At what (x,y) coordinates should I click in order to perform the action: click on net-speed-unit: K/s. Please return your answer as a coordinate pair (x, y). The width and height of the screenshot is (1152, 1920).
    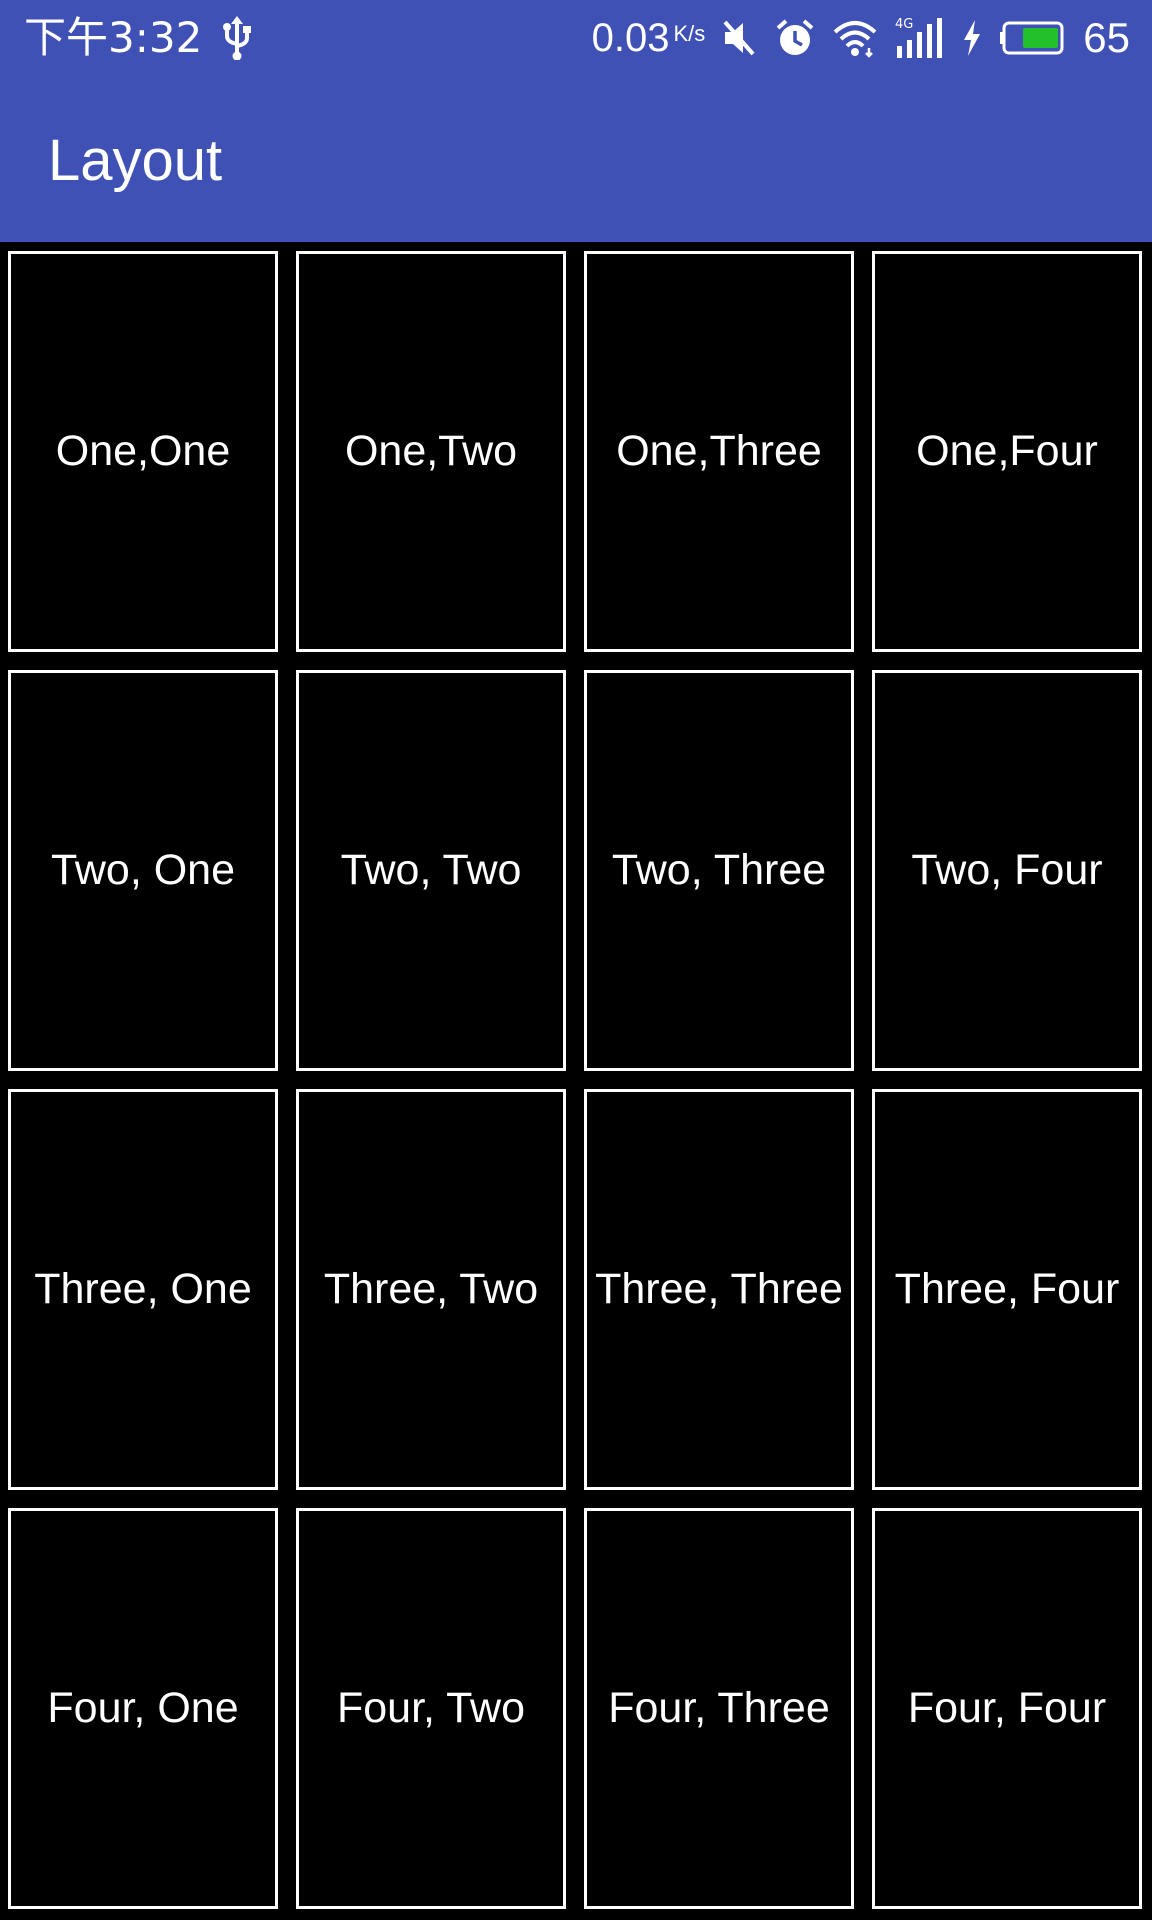
    Looking at the image, I should click on (689, 33).